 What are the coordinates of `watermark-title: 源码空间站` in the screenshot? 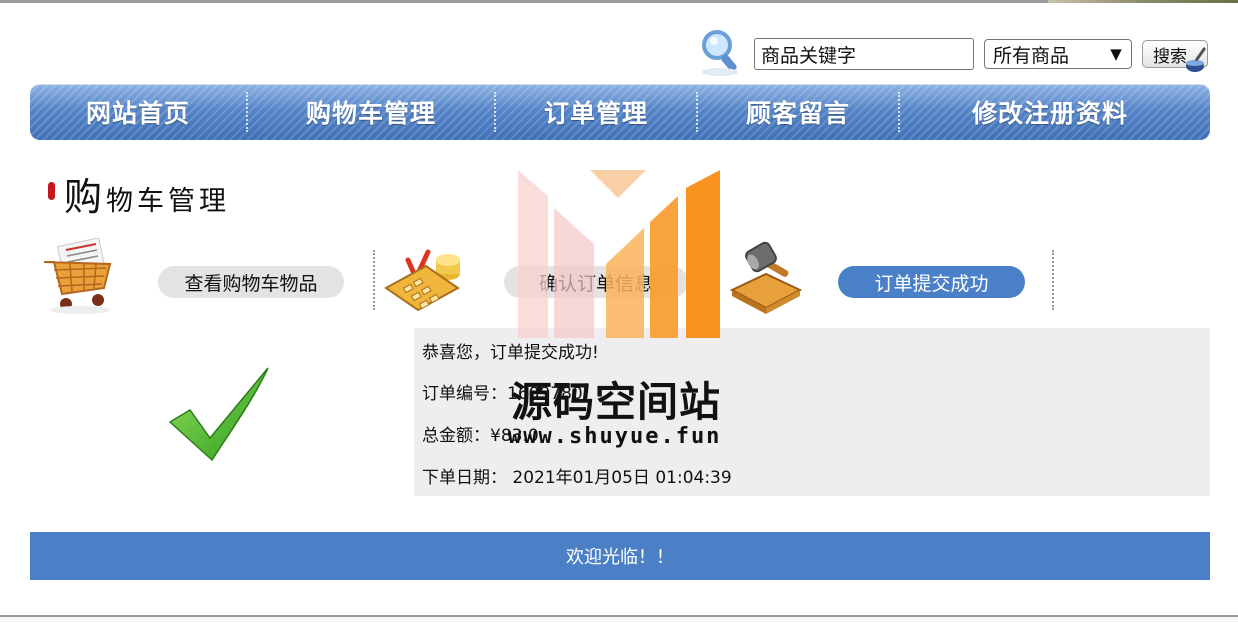 It's located at (616, 402).